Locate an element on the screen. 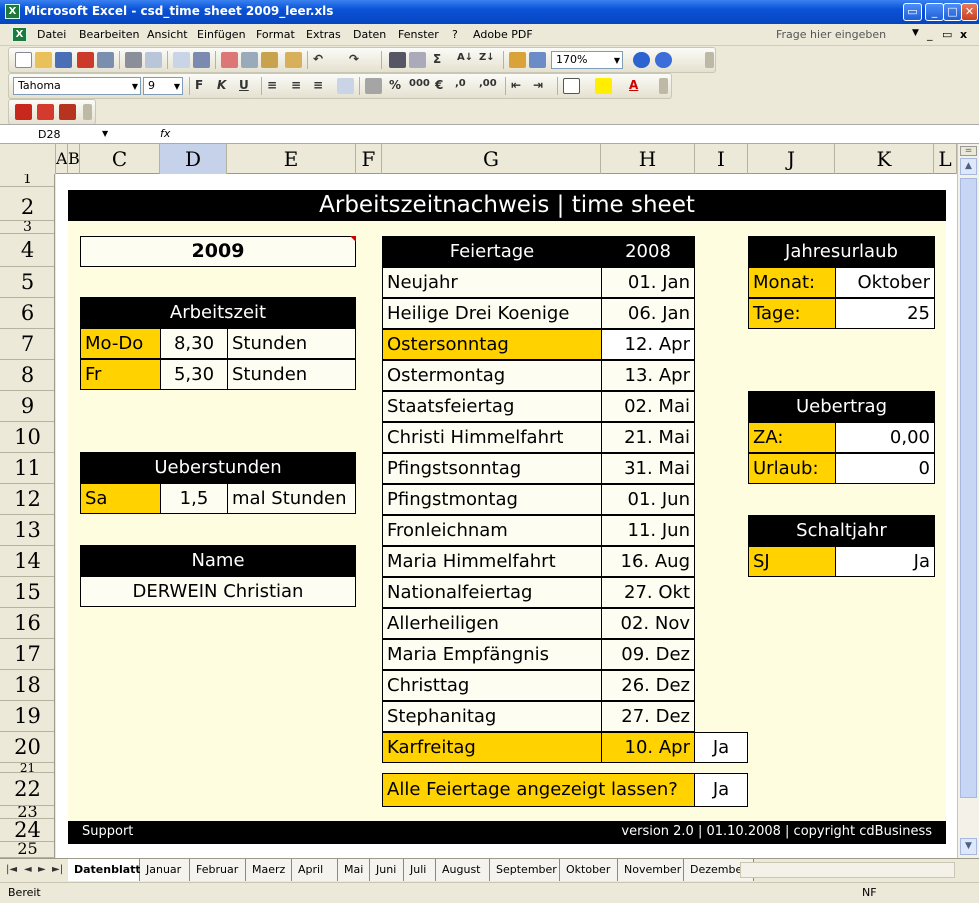  function-icon: fx is located at coordinates (165, 133).